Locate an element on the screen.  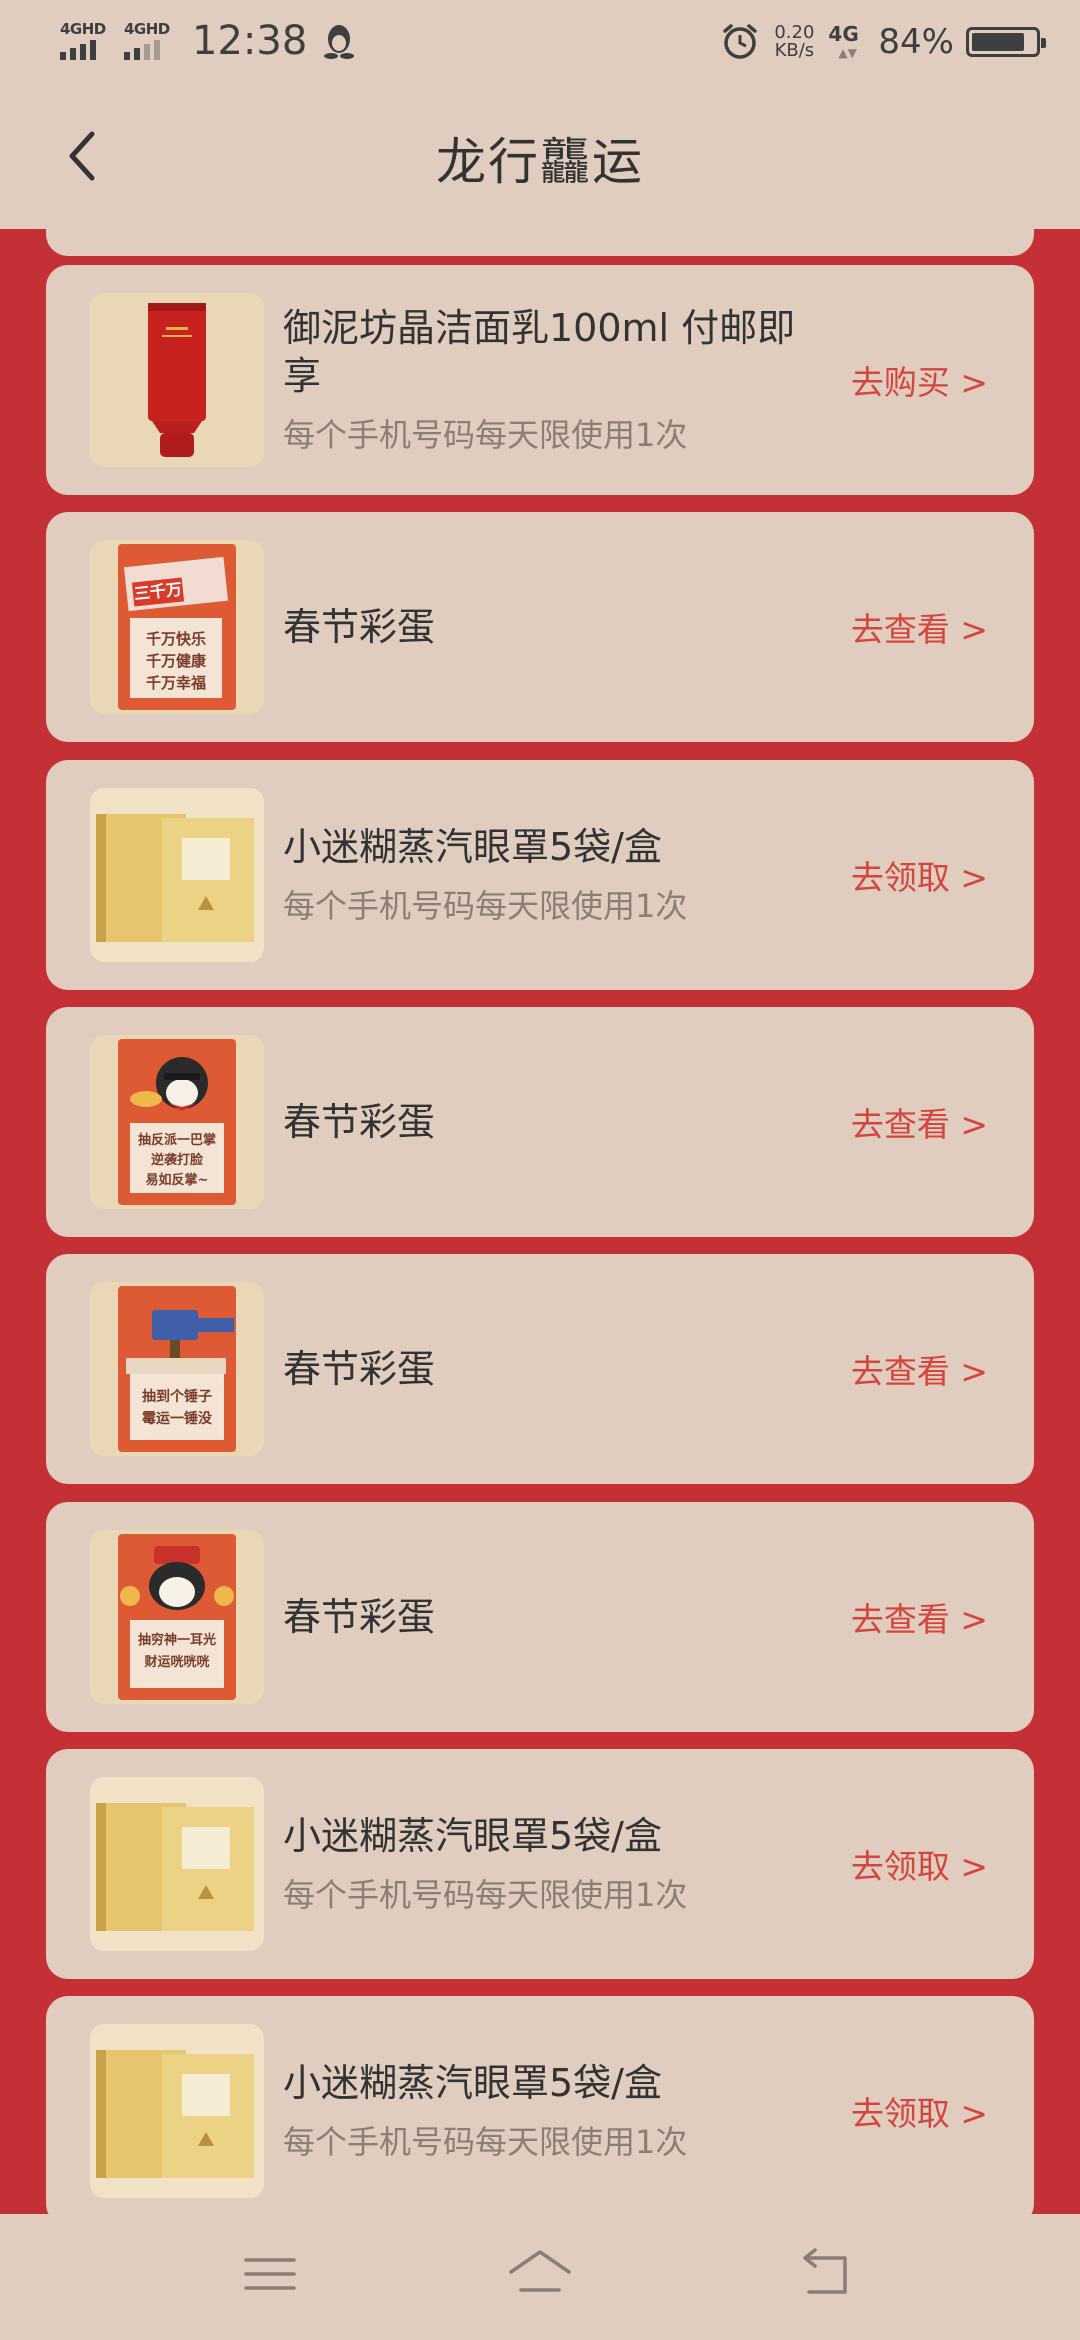
app-header: 龙行龘运 is located at coordinates (540, 156).